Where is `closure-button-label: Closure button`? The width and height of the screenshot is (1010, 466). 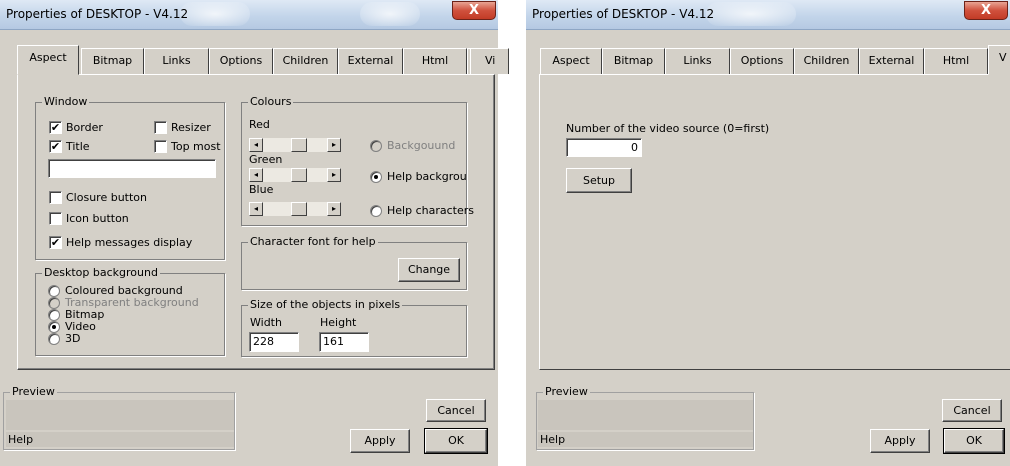 closure-button-label: Closure button is located at coordinates (106, 197).